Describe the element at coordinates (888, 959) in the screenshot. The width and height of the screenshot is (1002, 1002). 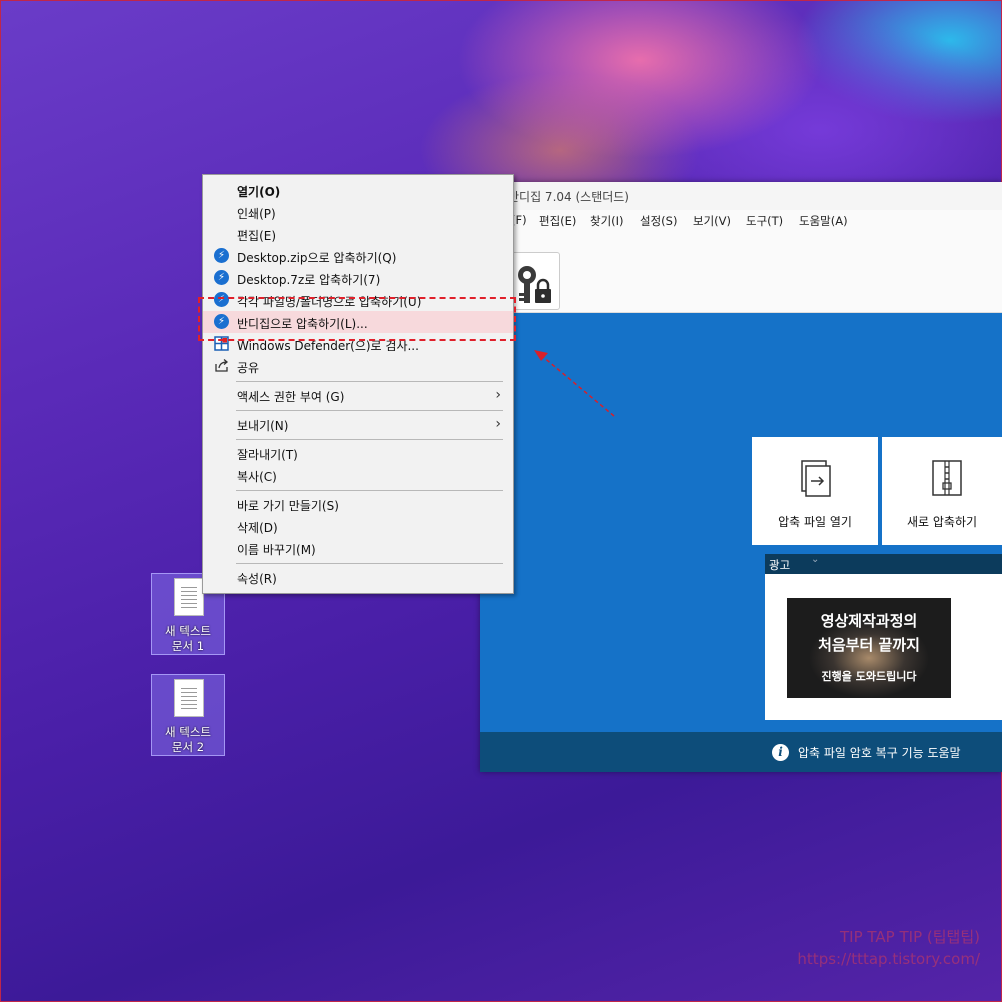
I see `watermark-url: https://tttap.tistory.com/` at that location.